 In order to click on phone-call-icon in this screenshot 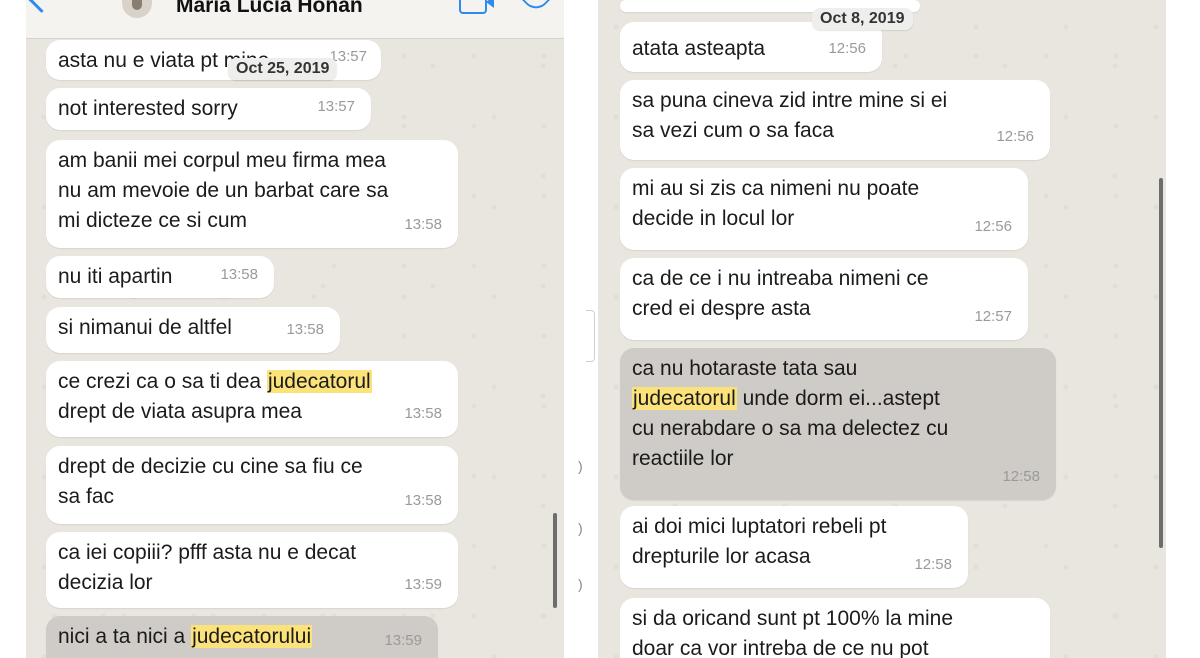, I will do `click(536, 7)`.